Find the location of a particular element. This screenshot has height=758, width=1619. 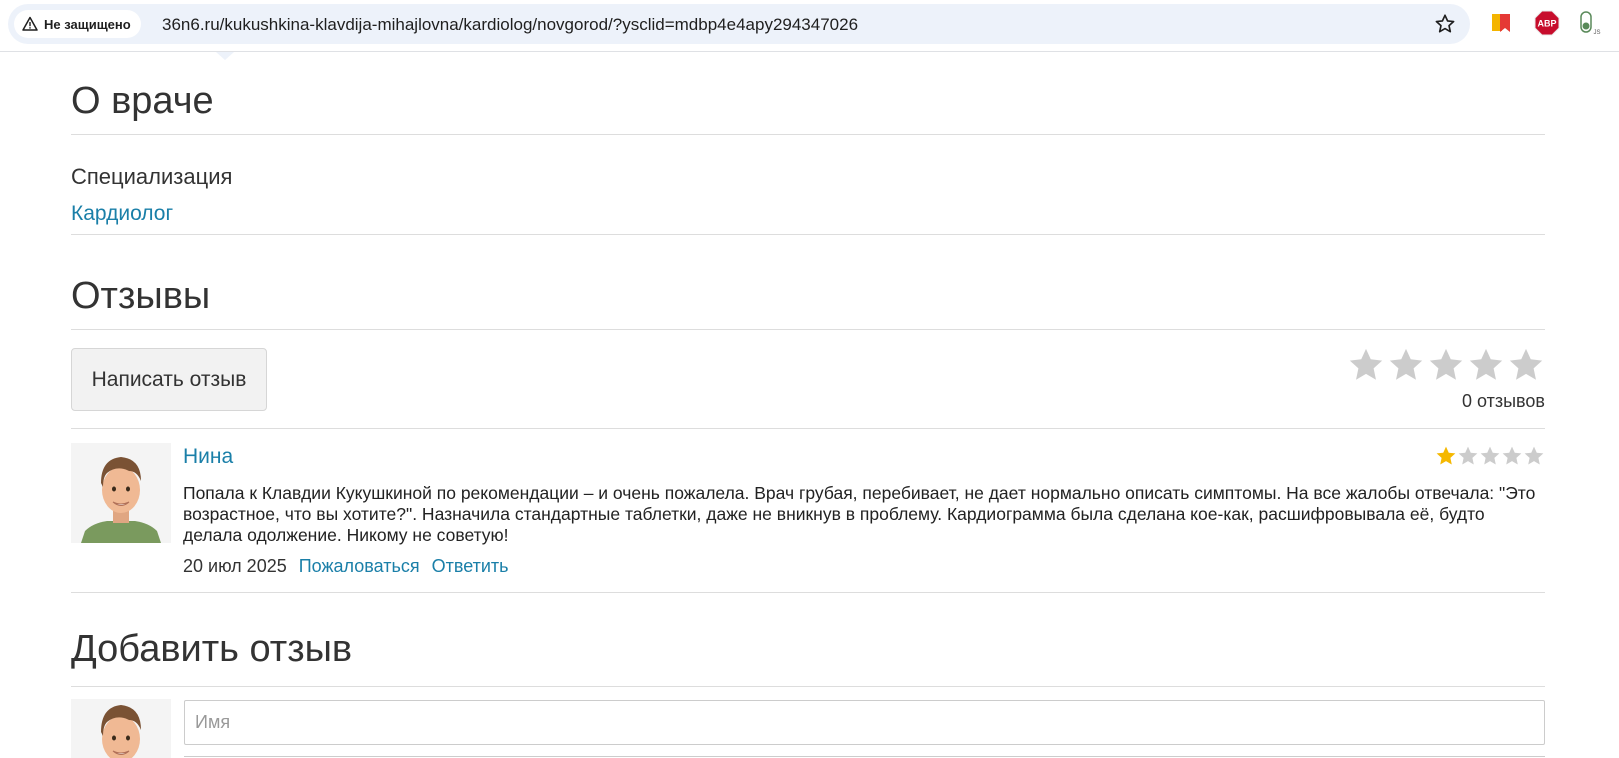

add-review-title: Добавить отзыв is located at coordinates (212, 649).